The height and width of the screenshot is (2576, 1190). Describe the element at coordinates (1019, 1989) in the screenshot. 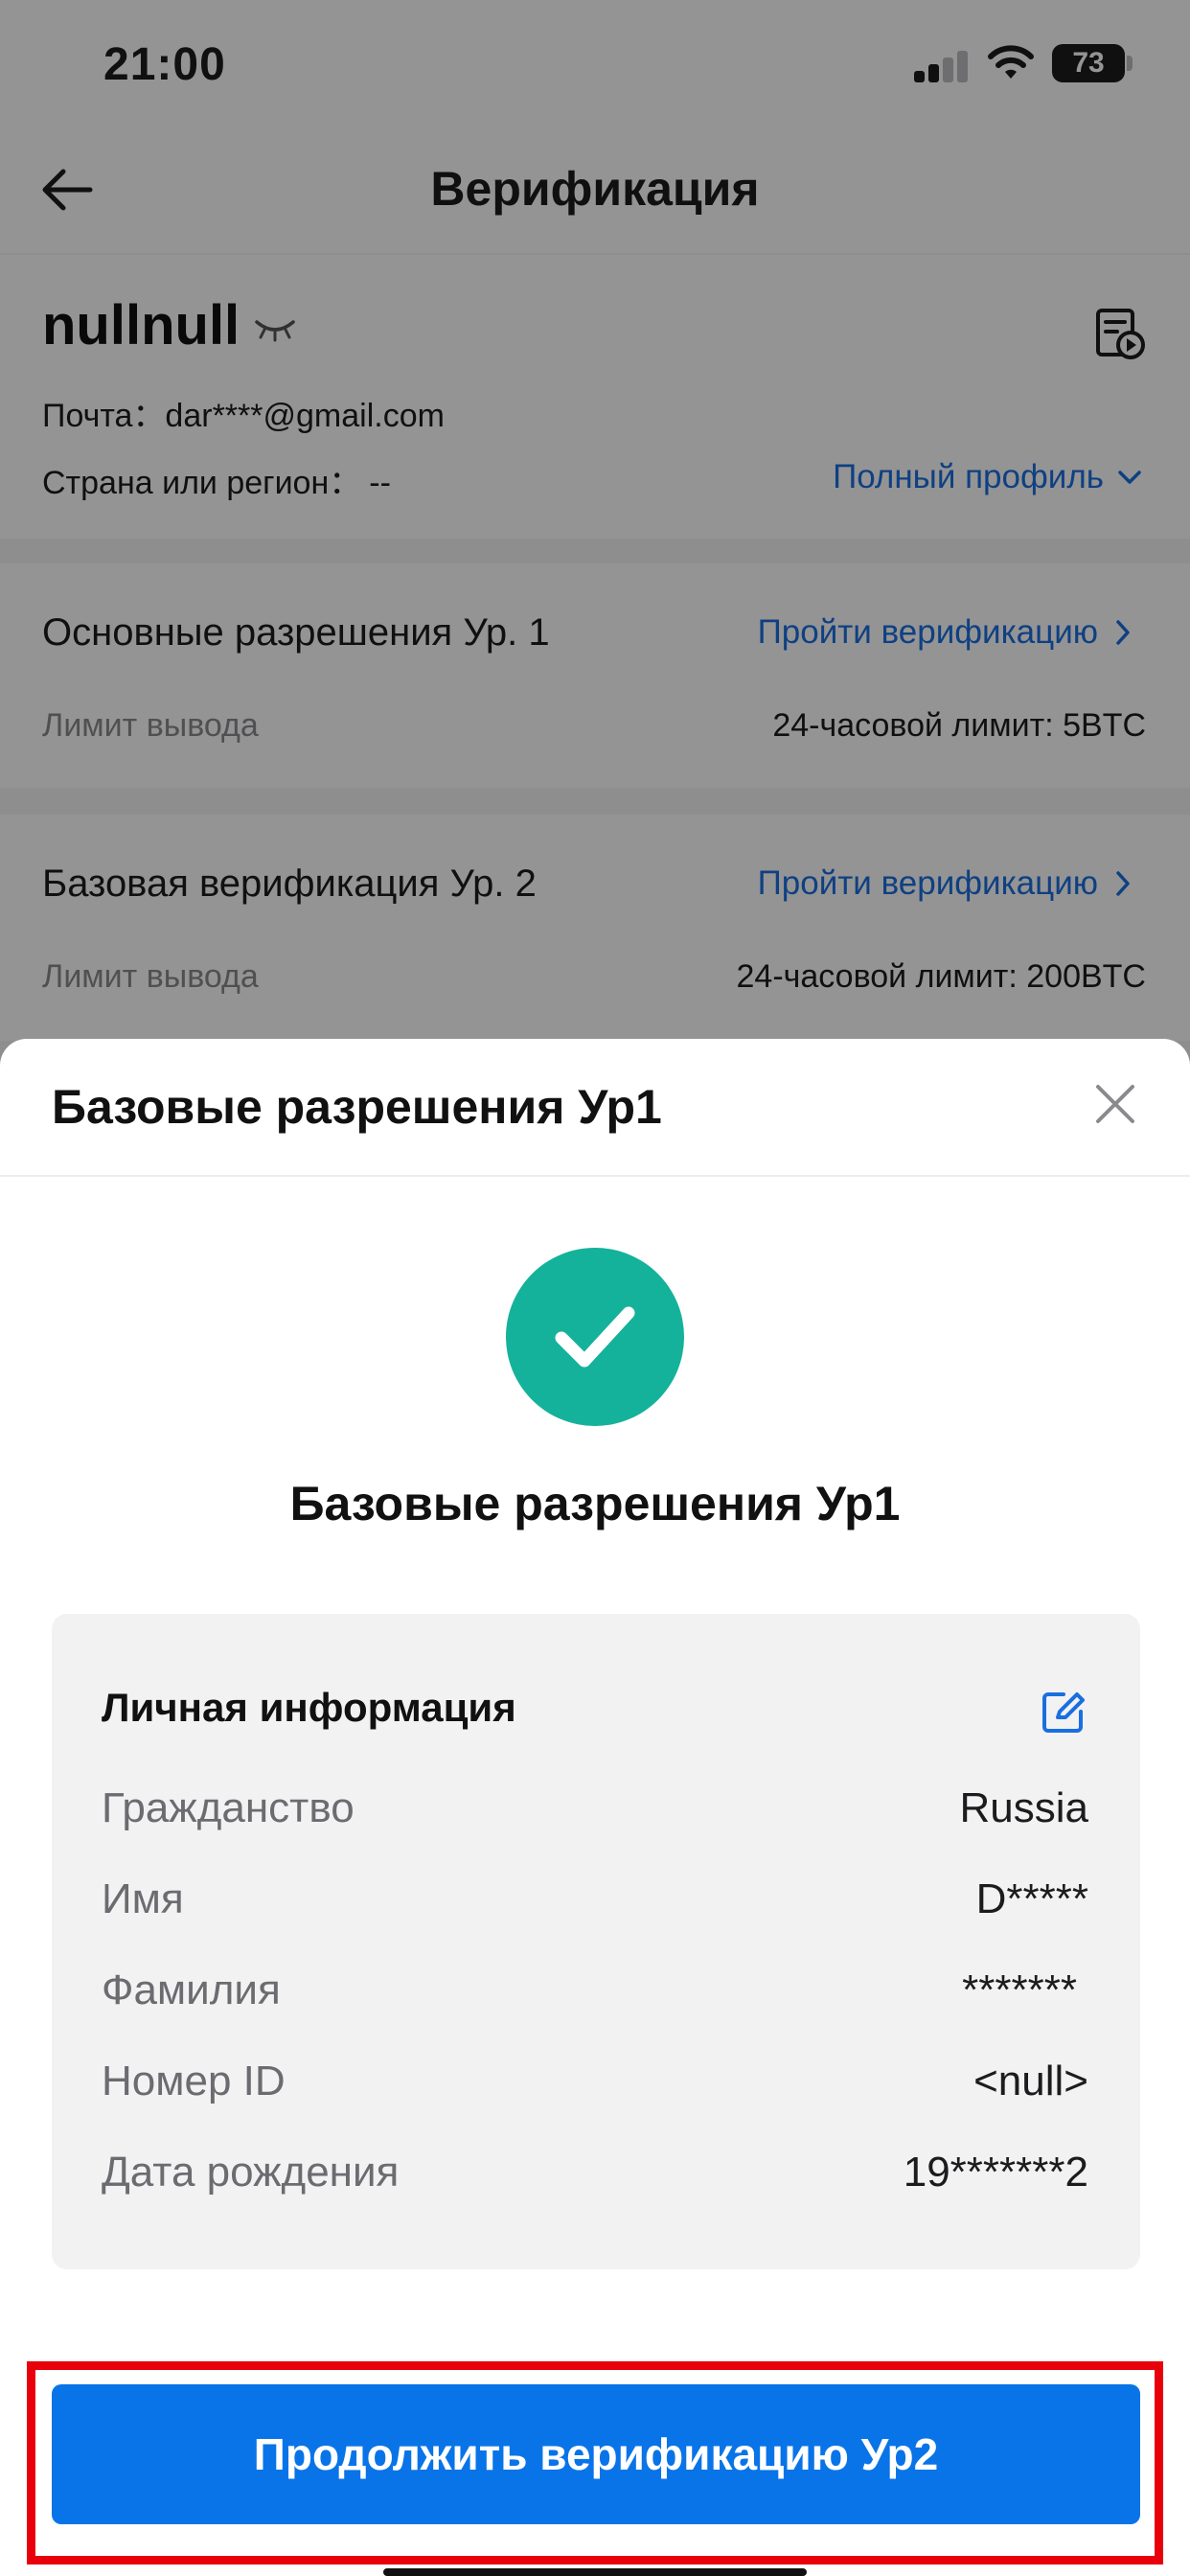

I see `row-value: *******` at that location.